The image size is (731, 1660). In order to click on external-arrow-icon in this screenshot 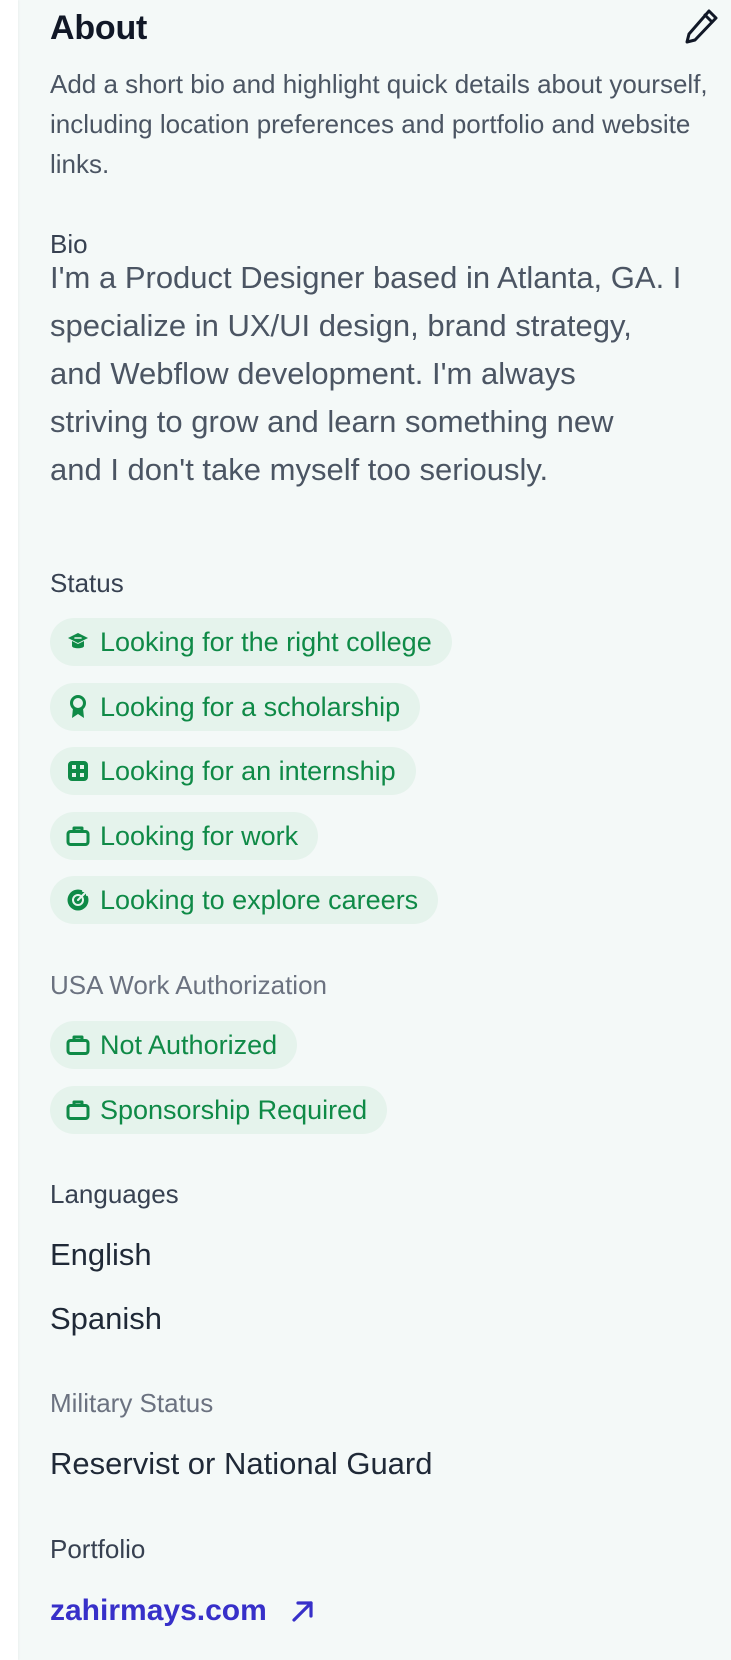, I will do `click(303, 1611)`.